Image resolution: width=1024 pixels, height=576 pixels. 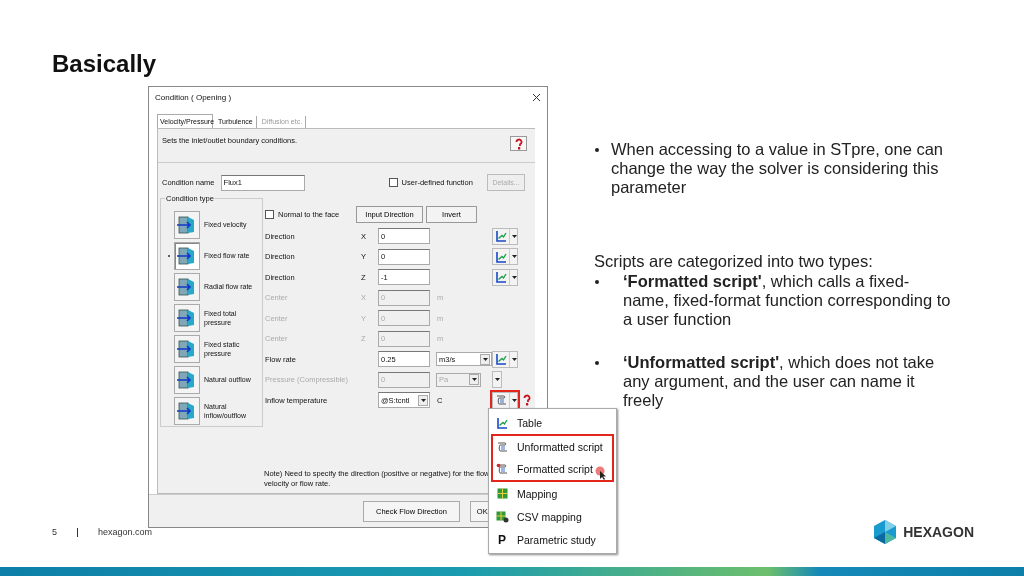 I want to click on page-number: 5, so click(x=54, y=532).